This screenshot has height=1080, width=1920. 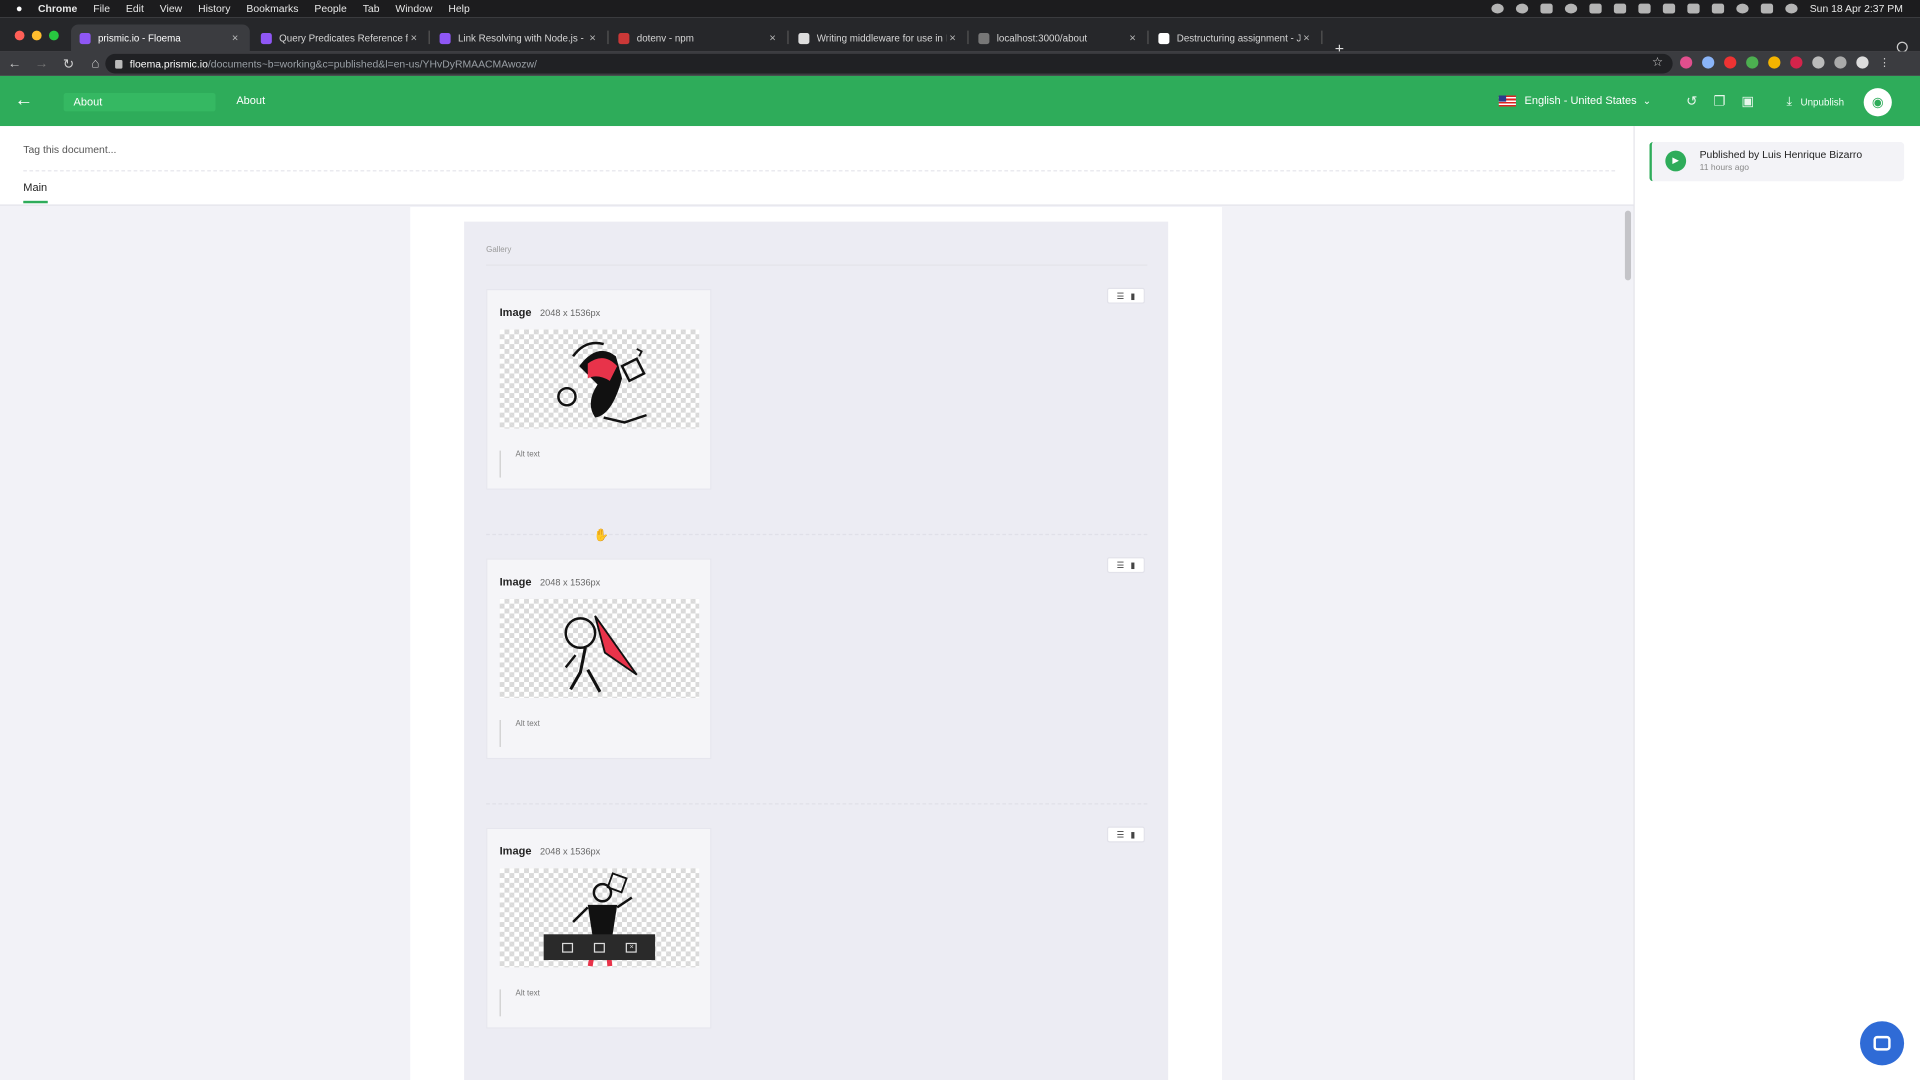 What do you see at coordinates (1580, 100) in the screenshot?
I see `language-label: English - United States` at bounding box center [1580, 100].